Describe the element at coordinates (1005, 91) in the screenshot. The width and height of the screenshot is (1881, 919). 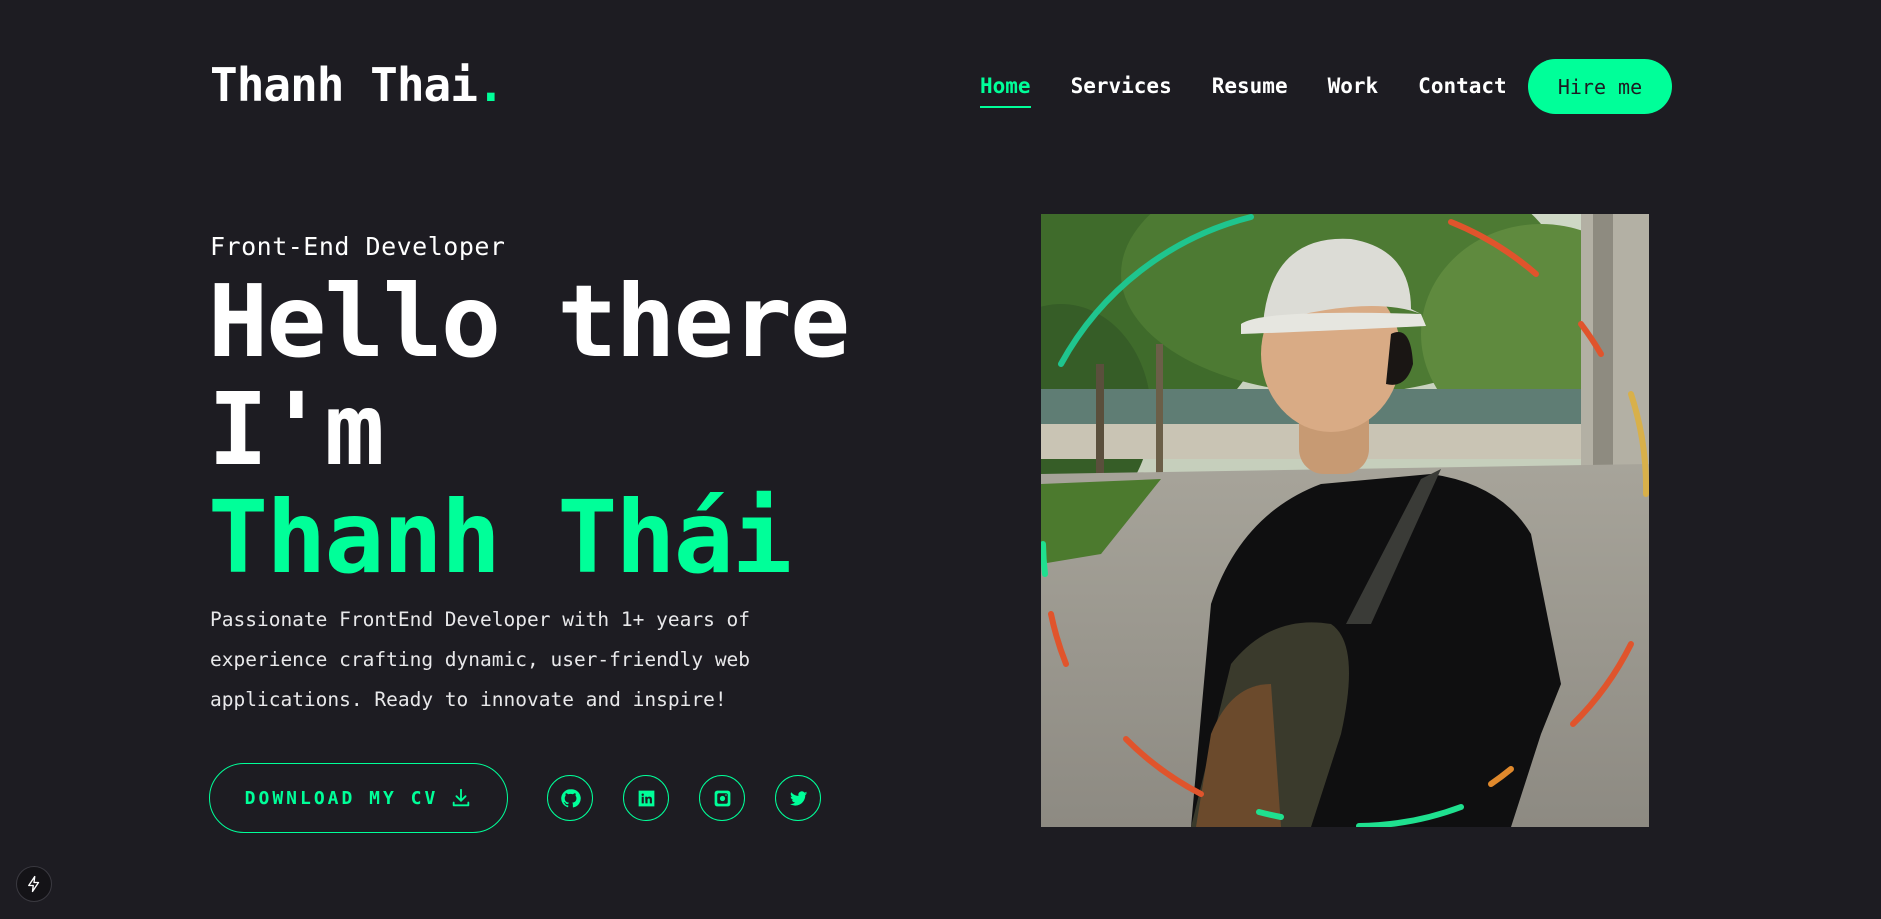
I see `nav-home: Home` at that location.